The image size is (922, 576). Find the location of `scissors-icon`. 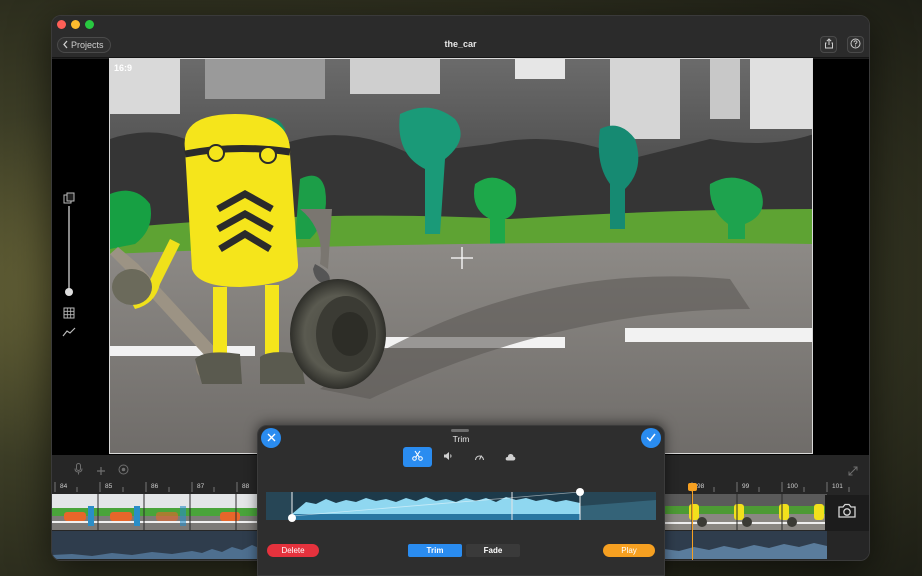

scissors-icon is located at coordinates (417, 457).